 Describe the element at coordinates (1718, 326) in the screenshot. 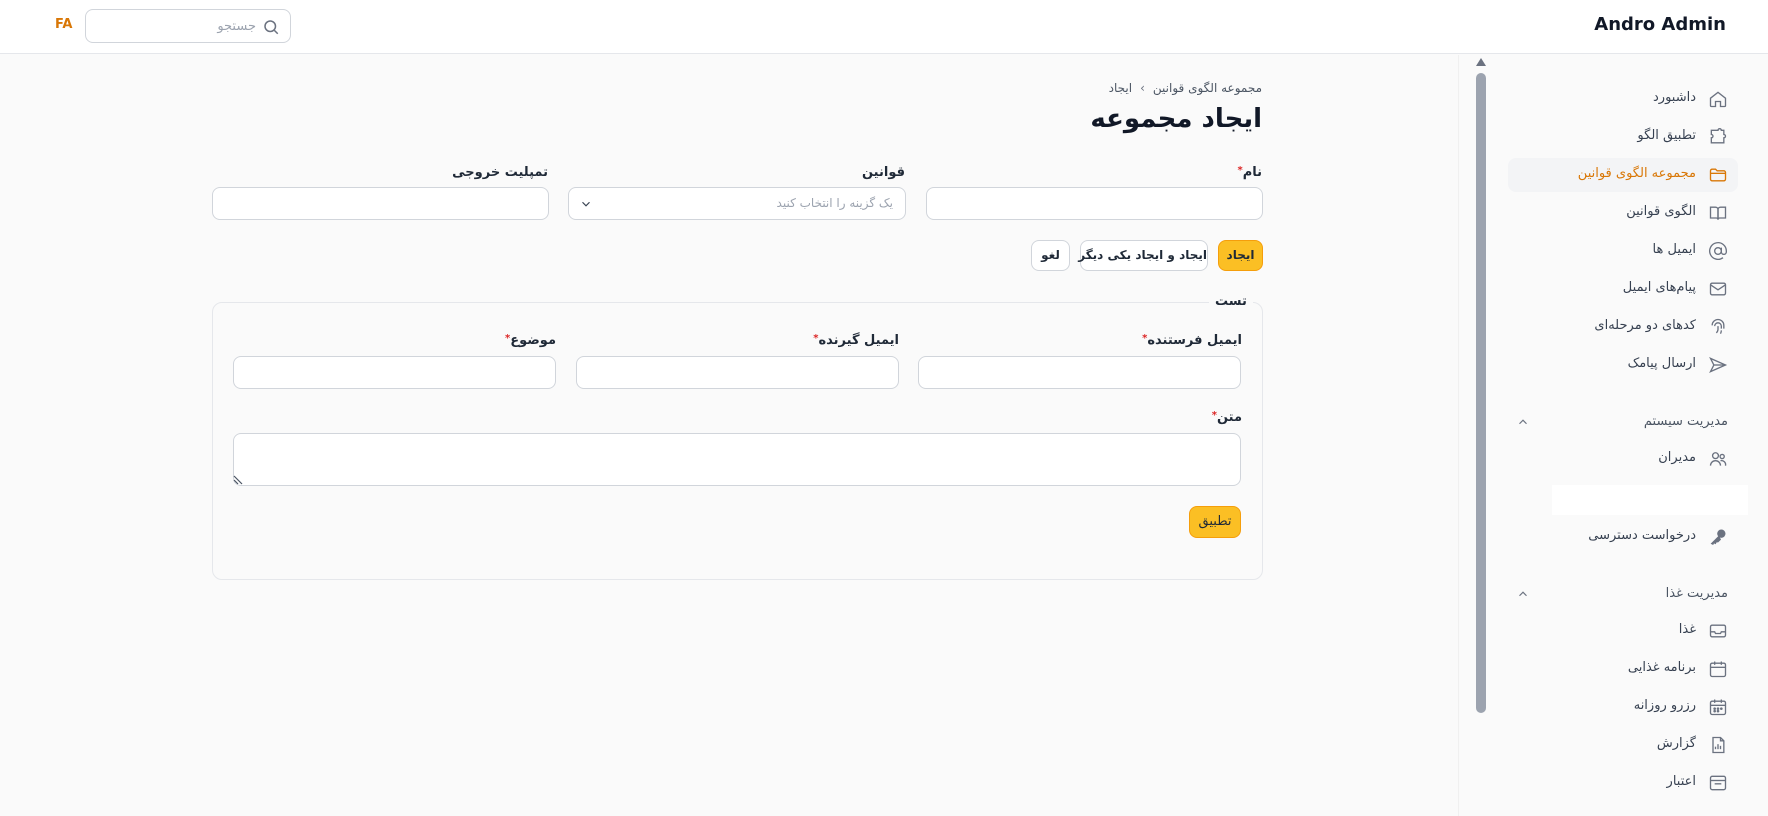

I see `fingerprint-icon` at that location.